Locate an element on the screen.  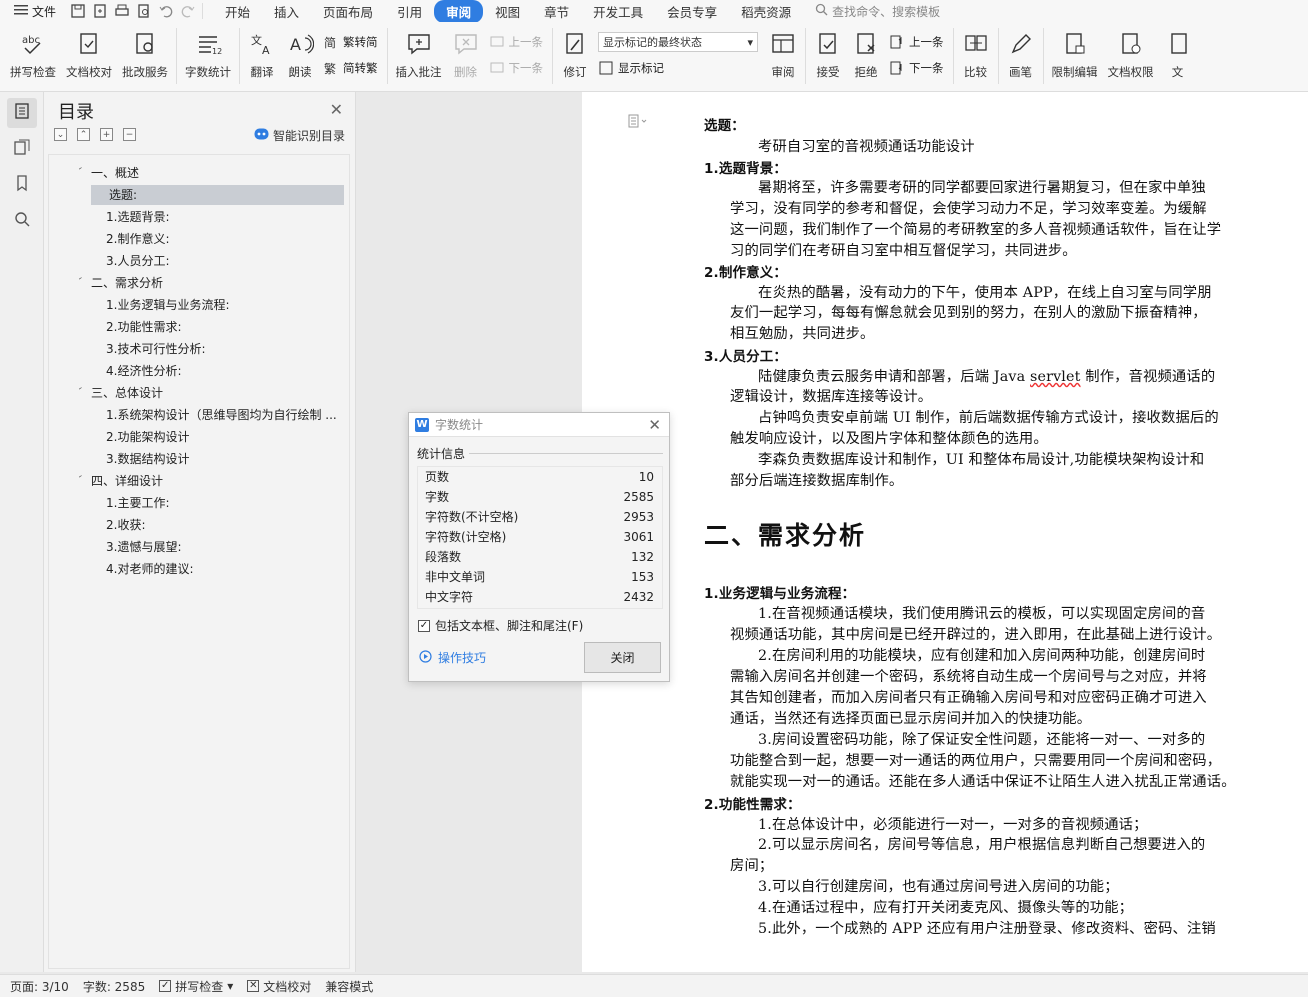
spell-check-button: abc 拼写检查 is located at coordinates (30, 55).